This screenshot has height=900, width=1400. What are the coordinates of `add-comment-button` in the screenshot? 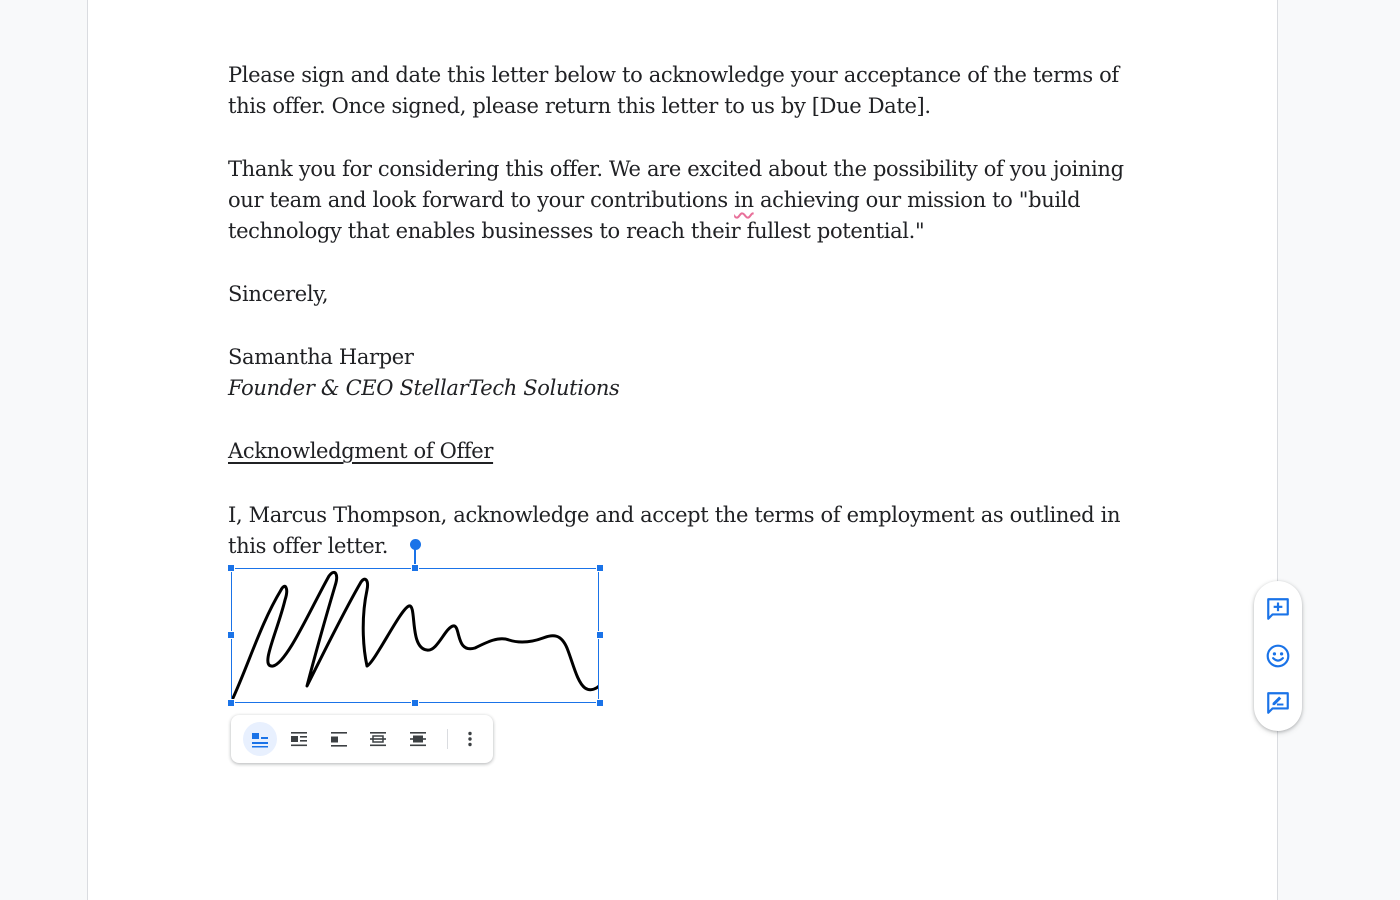 It's located at (1278, 609).